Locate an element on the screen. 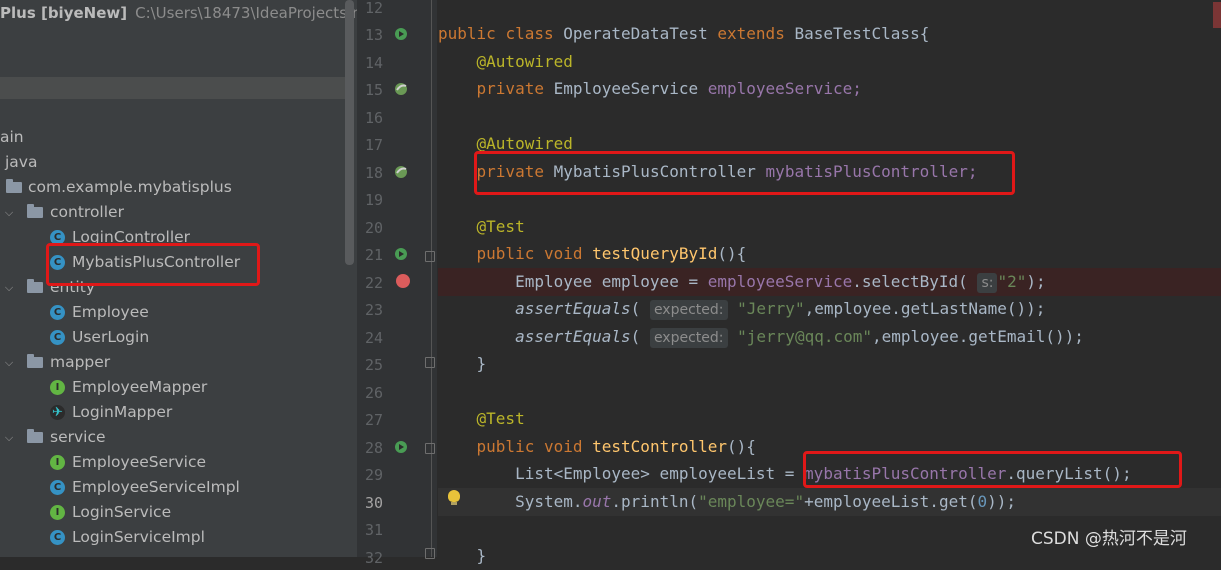  breakpoint-icon is located at coordinates (403, 281).